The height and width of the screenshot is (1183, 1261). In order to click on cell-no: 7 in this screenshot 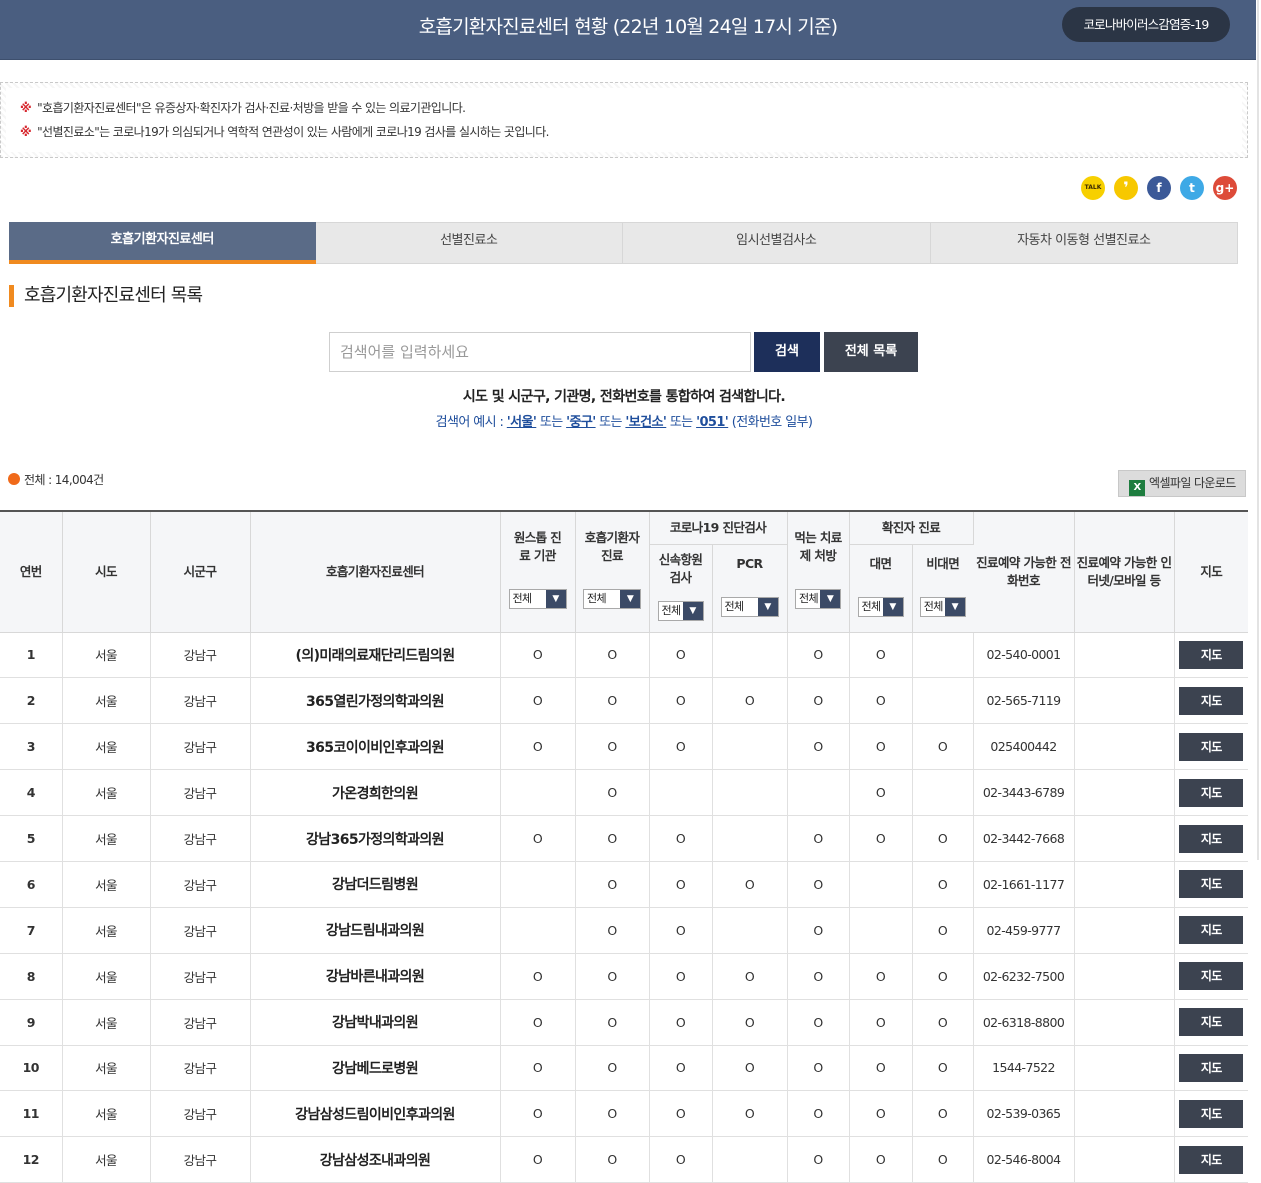, I will do `click(31, 930)`.